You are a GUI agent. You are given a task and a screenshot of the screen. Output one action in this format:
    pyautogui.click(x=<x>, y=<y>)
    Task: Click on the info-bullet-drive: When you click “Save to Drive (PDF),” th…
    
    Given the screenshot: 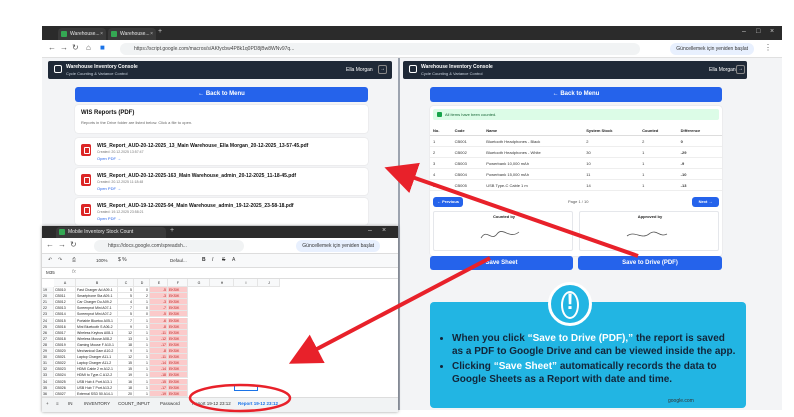 What is the action you would take?
    pyautogui.click(x=594, y=345)
    